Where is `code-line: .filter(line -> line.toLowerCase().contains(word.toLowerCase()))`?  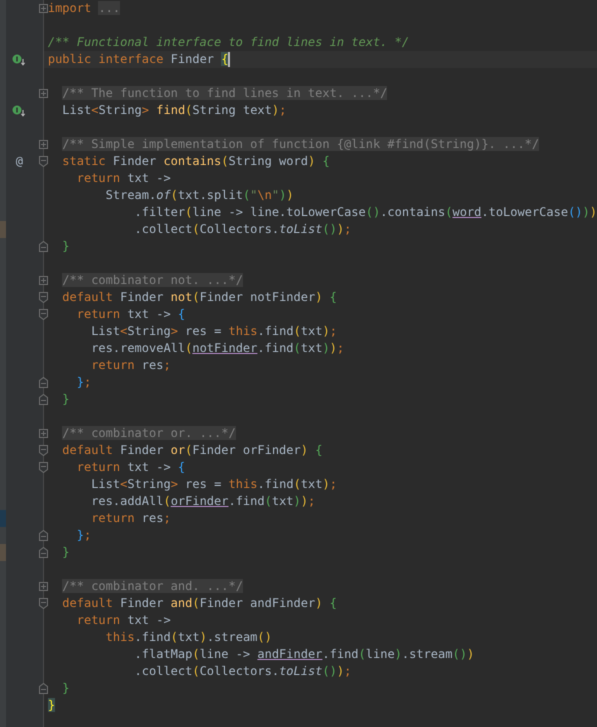 code-line: .filter(line -> line.toLowerCase().contains(word.toLowerCase())) is located at coordinates (365, 212).